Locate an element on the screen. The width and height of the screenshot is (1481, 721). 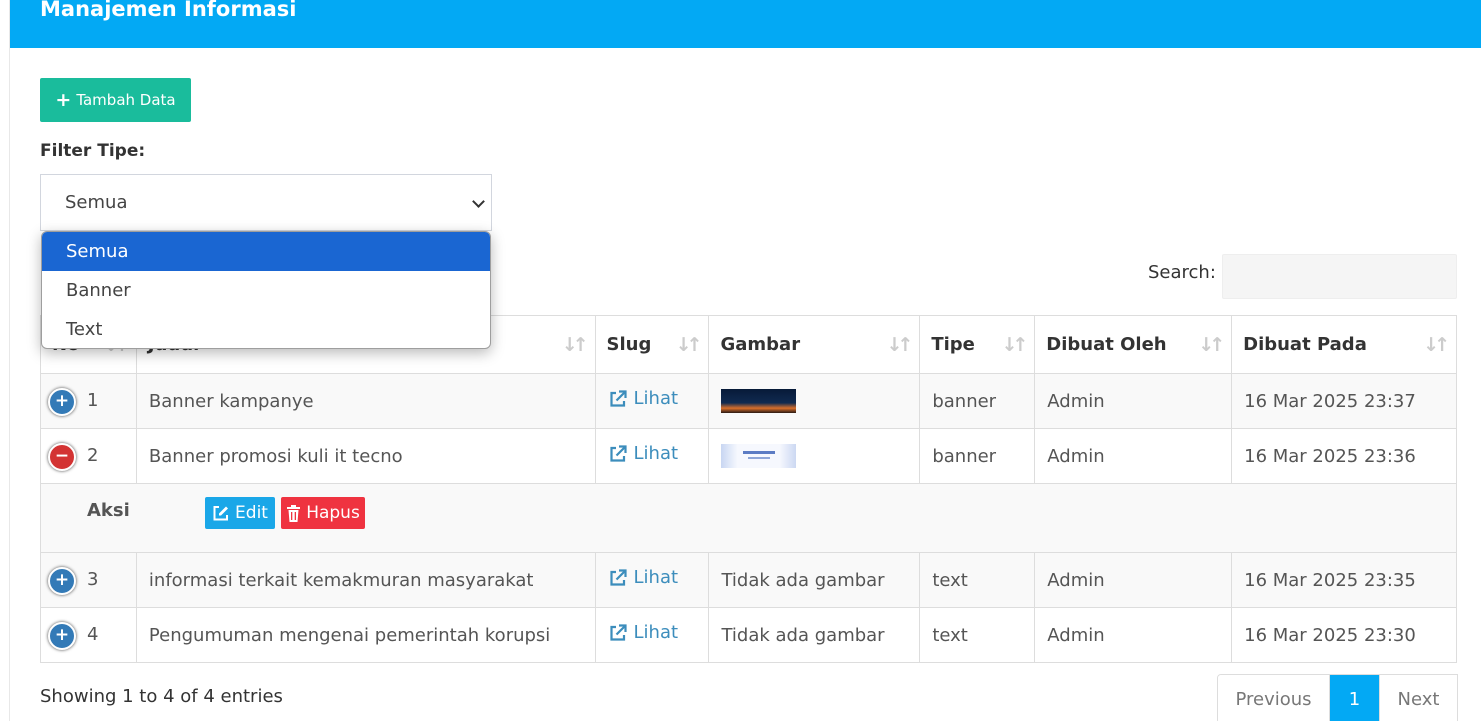
actions-label: Aksi is located at coordinates (108, 510).